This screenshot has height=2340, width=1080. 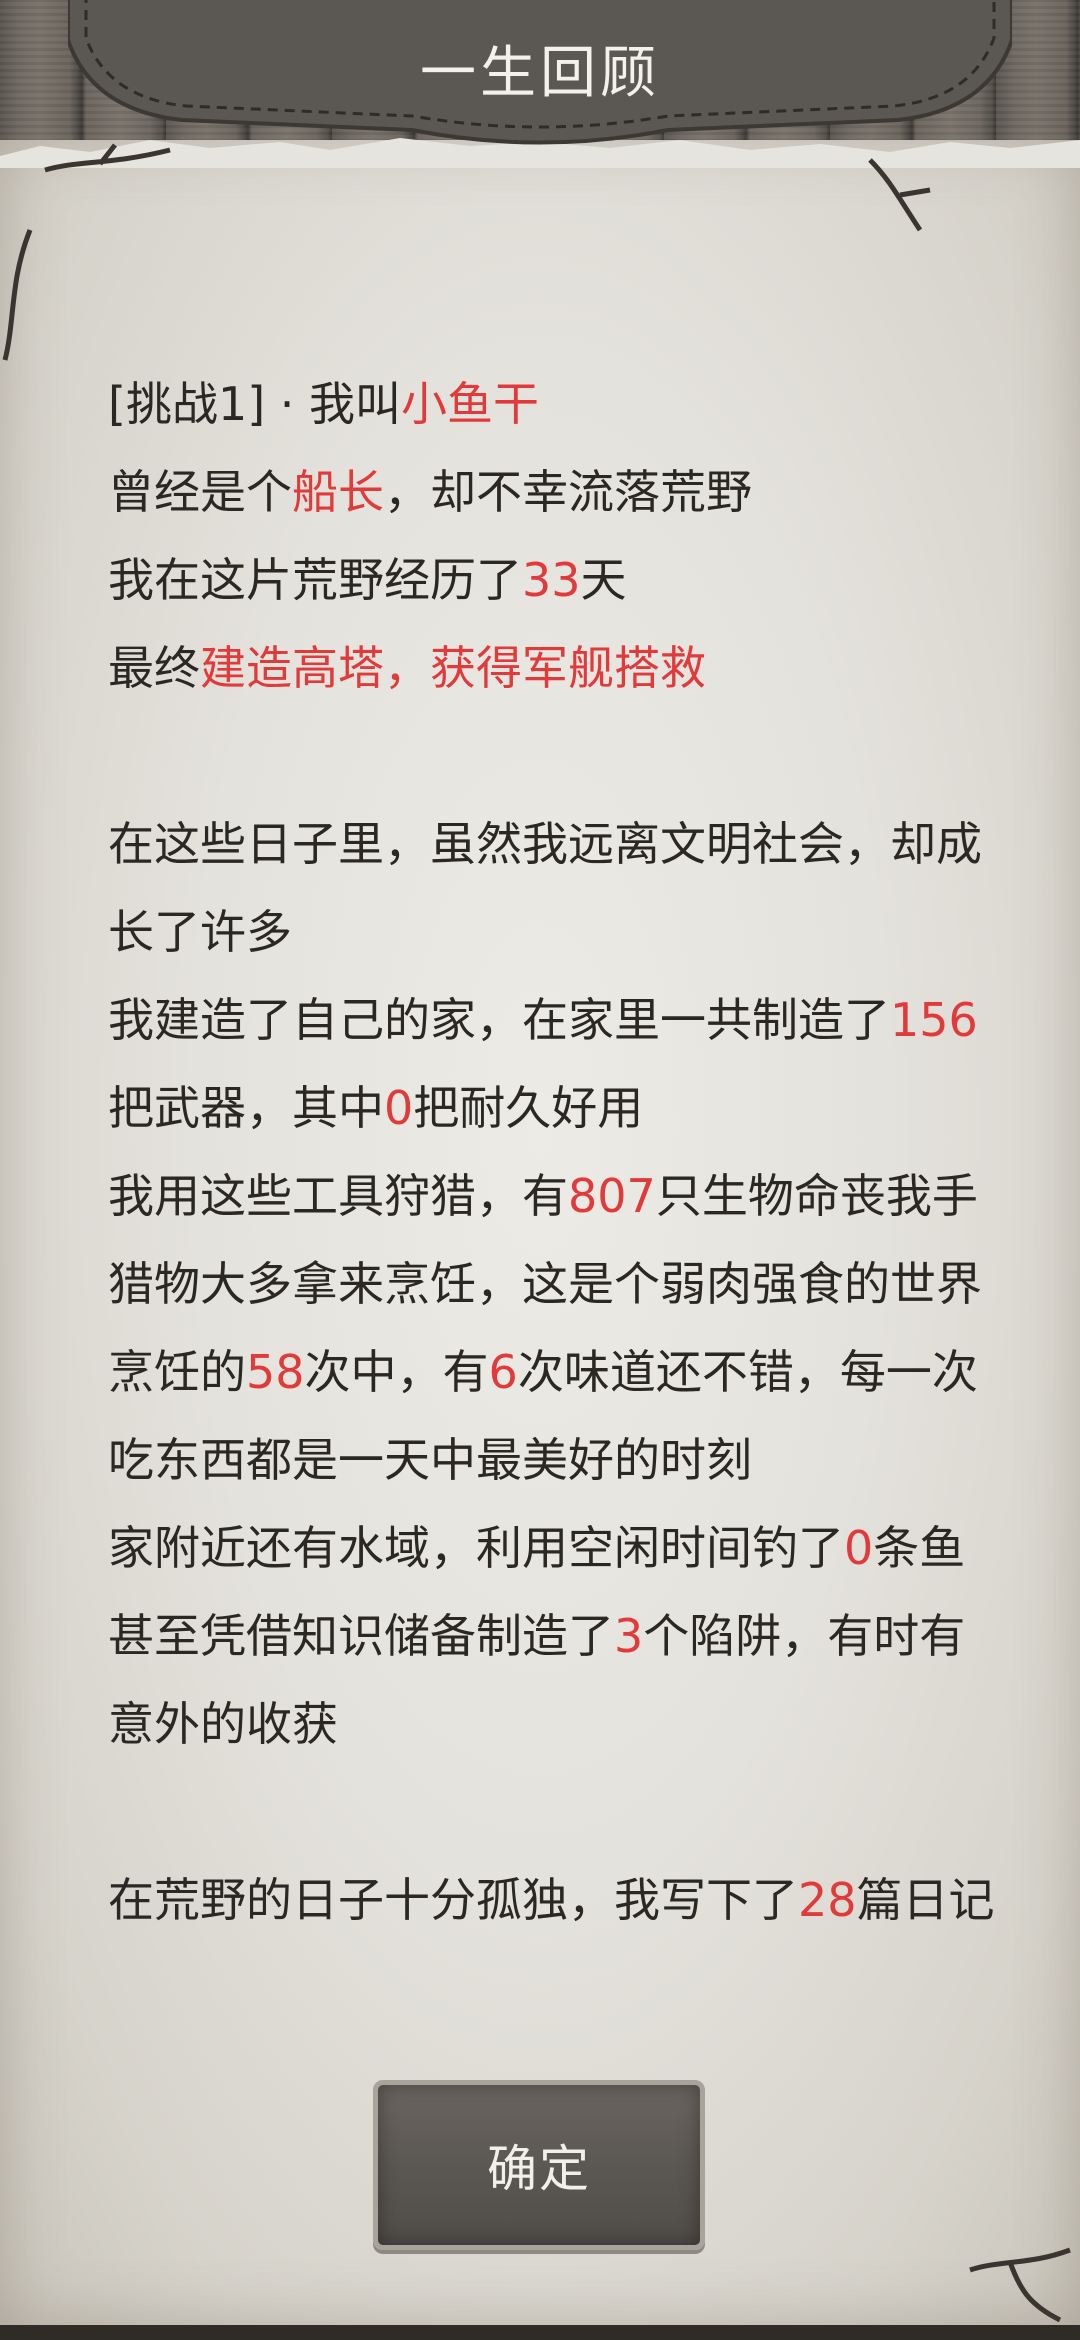 What do you see at coordinates (476, 1548) in the screenshot?
I see `summary-text: 家附近还有水域，利用空闲时间钓了` at bounding box center [476, 1548].